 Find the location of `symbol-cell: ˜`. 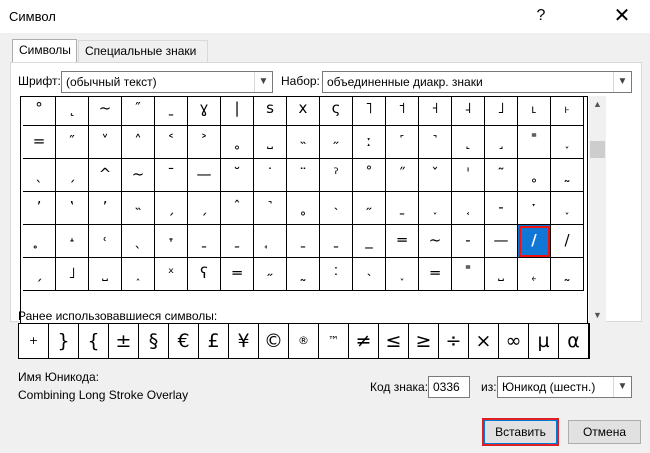

symbol-cell: ˜ is located at coordinates (501, 175).